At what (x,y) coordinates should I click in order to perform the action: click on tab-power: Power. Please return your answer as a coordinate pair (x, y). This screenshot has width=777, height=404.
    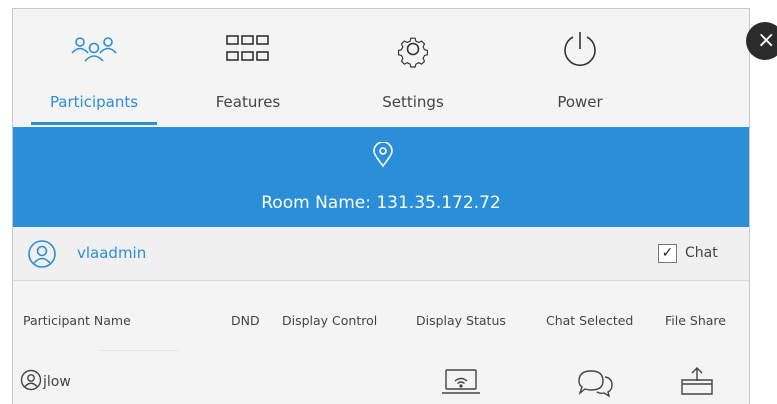
    Looking at the image, I should click on (580, 68).